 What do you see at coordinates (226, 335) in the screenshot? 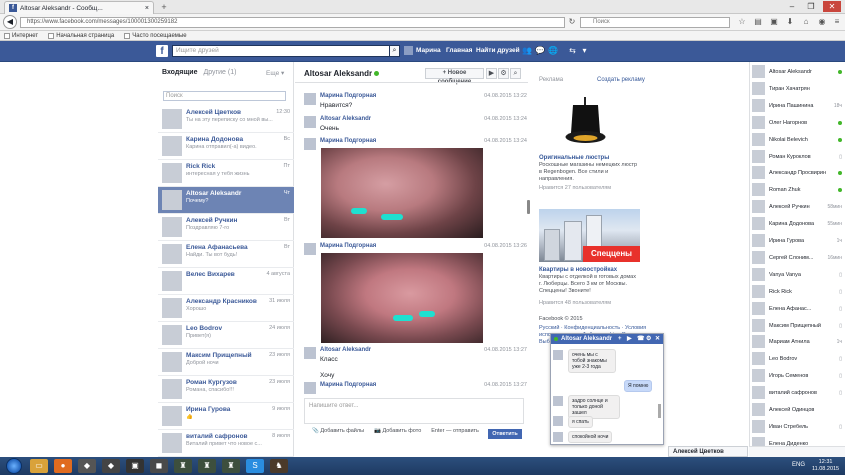
I see `conversation-item: Leo Bodrov 24 июля Привет(я)` at bounding box center [226, 335].